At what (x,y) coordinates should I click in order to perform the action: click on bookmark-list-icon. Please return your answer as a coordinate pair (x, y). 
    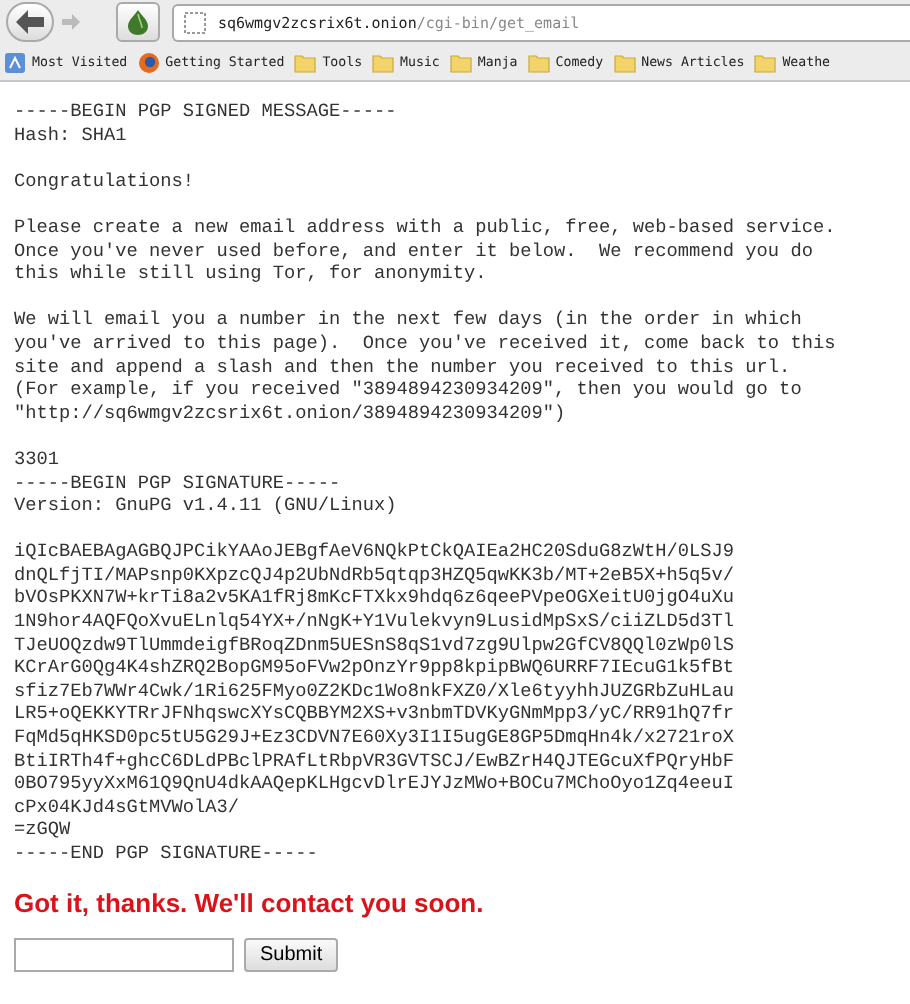
    Looking at the image, I should click on (15, 62).